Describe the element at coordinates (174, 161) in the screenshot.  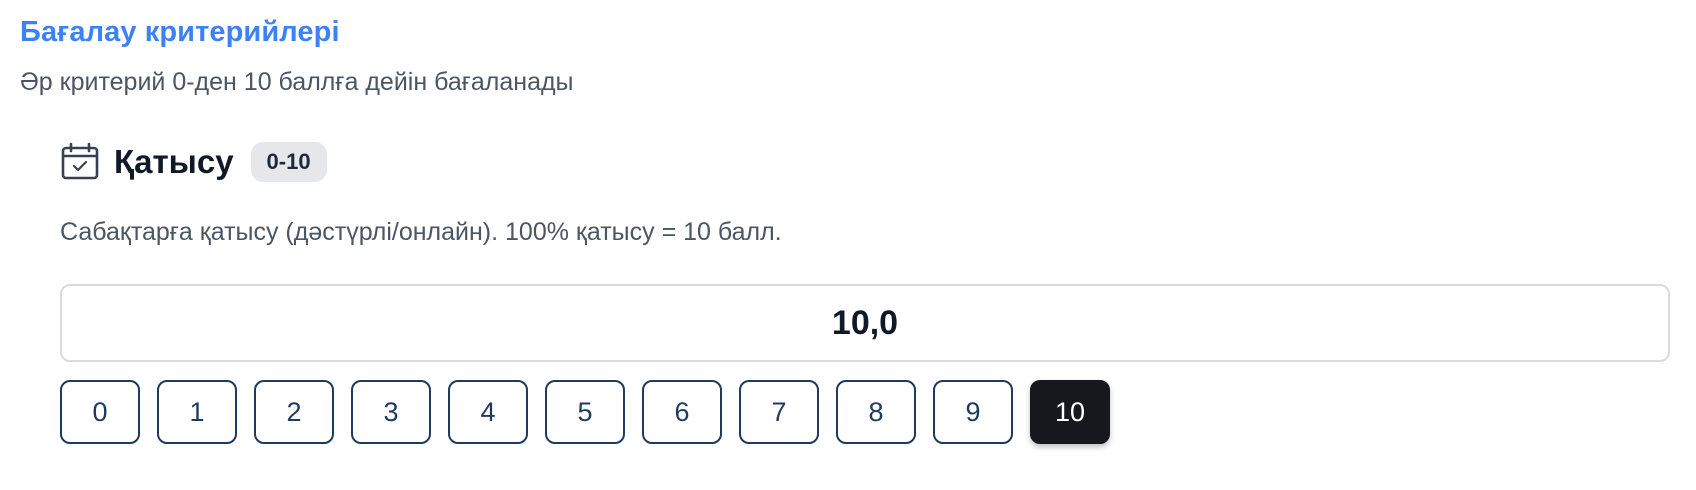
I see `criterion-name: Қатысу` at that location.